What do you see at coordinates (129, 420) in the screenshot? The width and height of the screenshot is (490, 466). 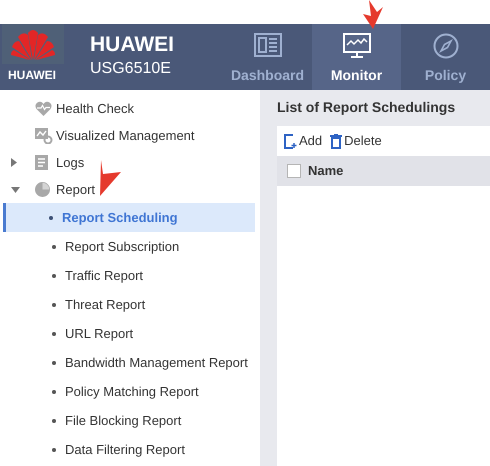 I see `submenu-item: File Blocking Report` at bounding box center [129, 420].